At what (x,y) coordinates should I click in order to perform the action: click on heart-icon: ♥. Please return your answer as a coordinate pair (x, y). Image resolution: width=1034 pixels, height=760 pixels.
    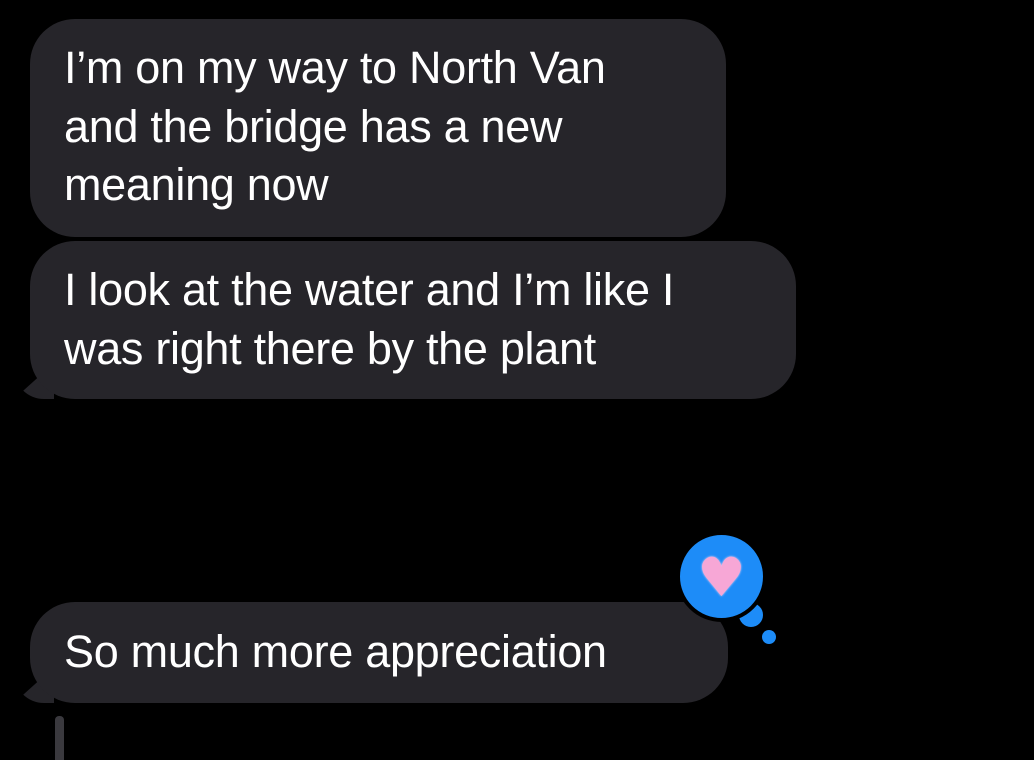
    Looking at the image, I should click on (721, 577).